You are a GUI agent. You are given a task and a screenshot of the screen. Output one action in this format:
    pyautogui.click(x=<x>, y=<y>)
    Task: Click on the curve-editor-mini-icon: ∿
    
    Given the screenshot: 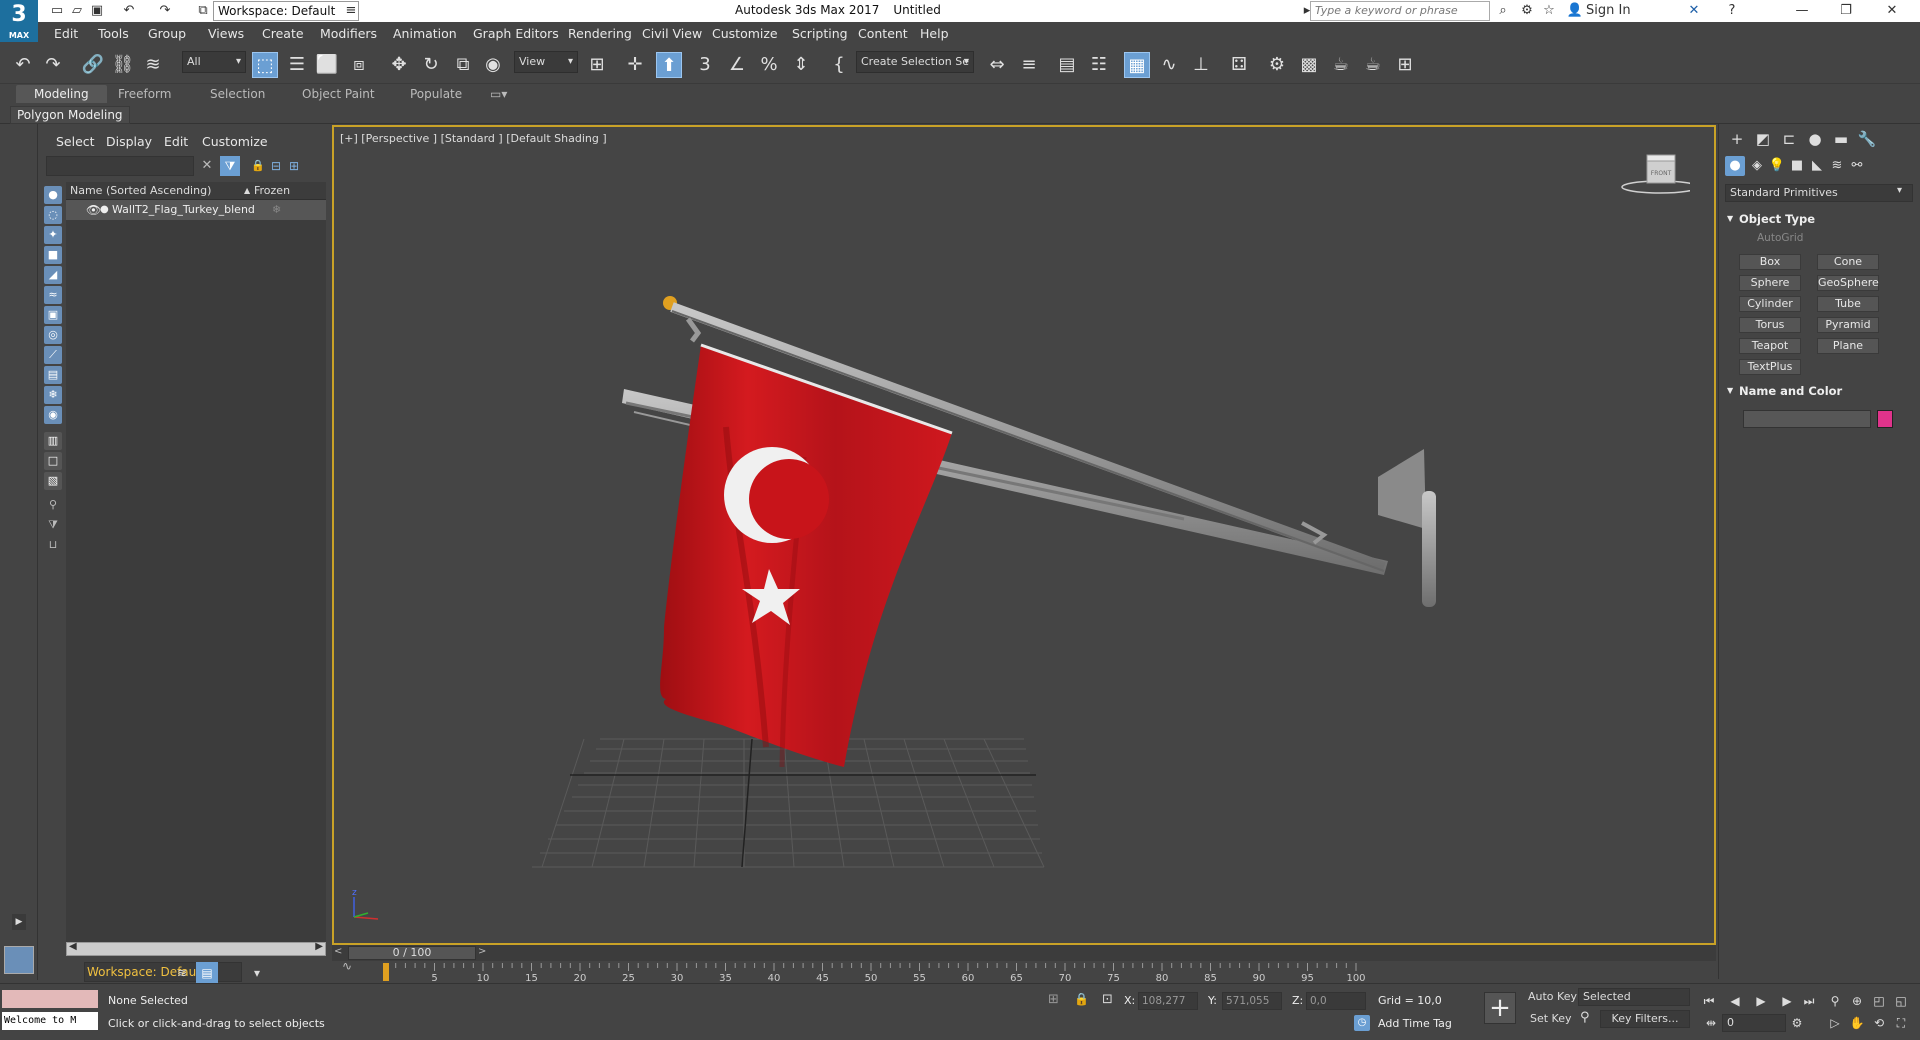 What is the action you would take?
    pyautogui.click(x=347, y=966)
    